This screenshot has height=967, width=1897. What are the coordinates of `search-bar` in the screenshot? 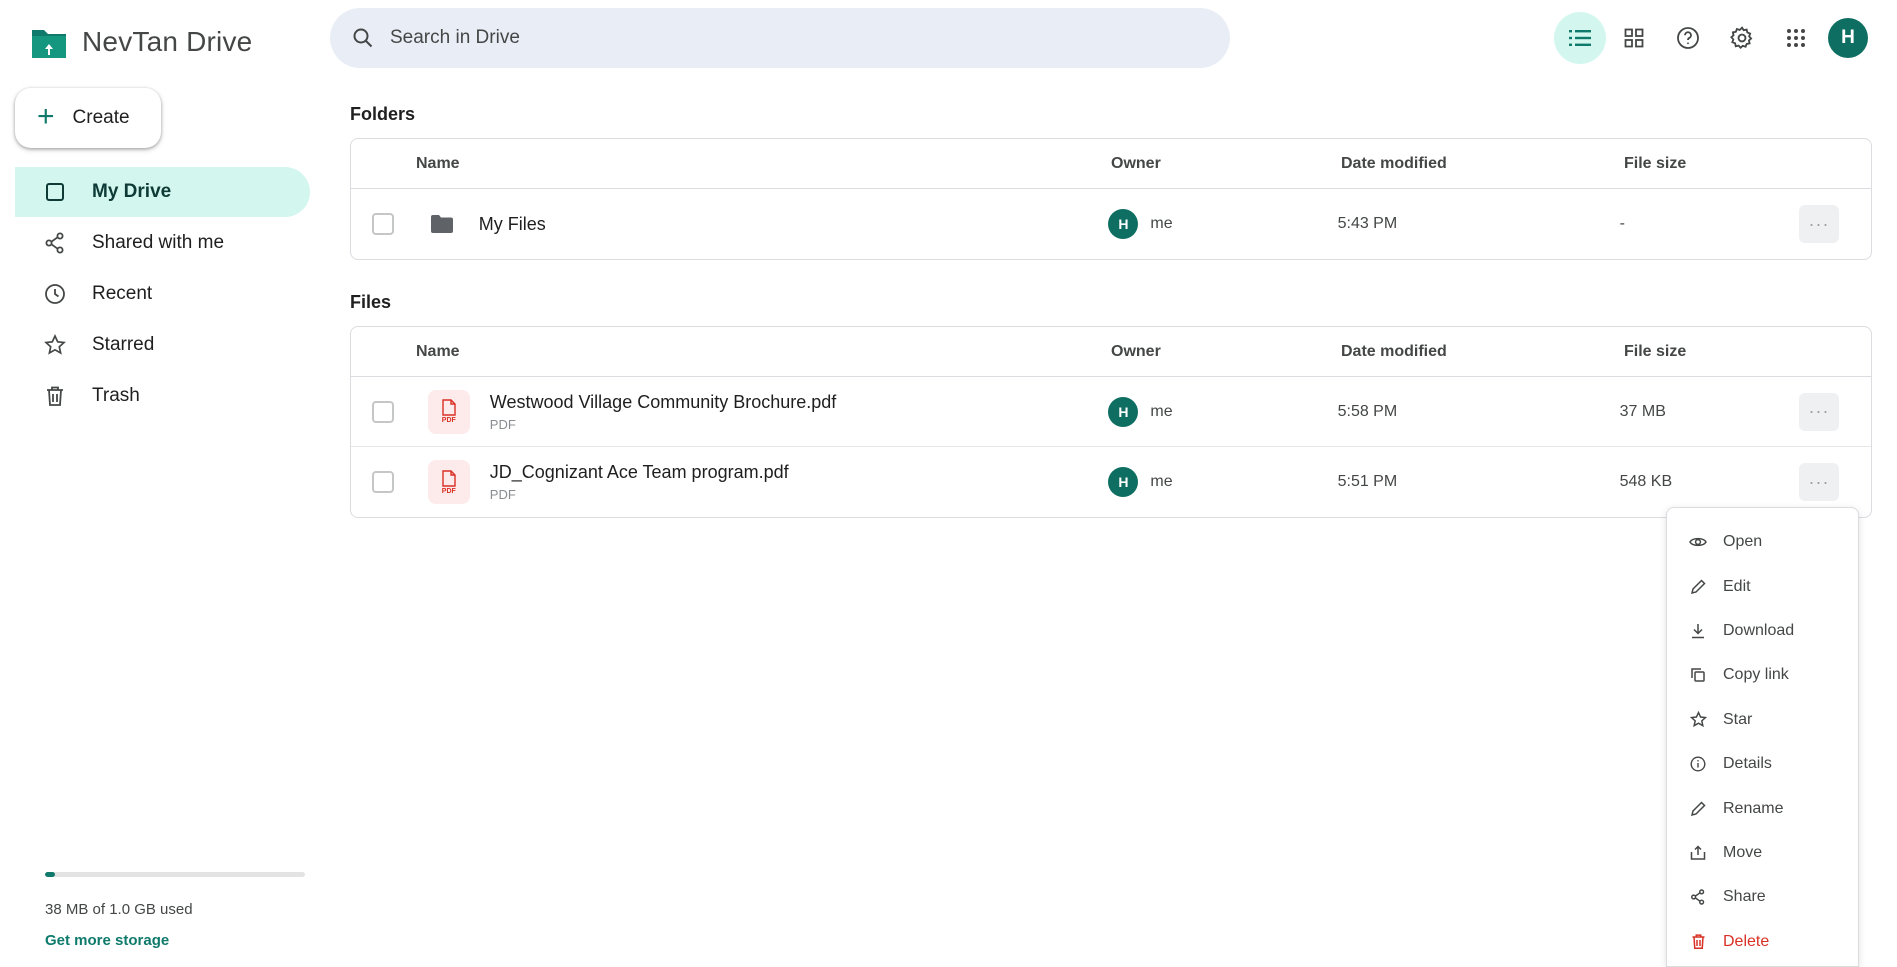 It's located at (780, 38).